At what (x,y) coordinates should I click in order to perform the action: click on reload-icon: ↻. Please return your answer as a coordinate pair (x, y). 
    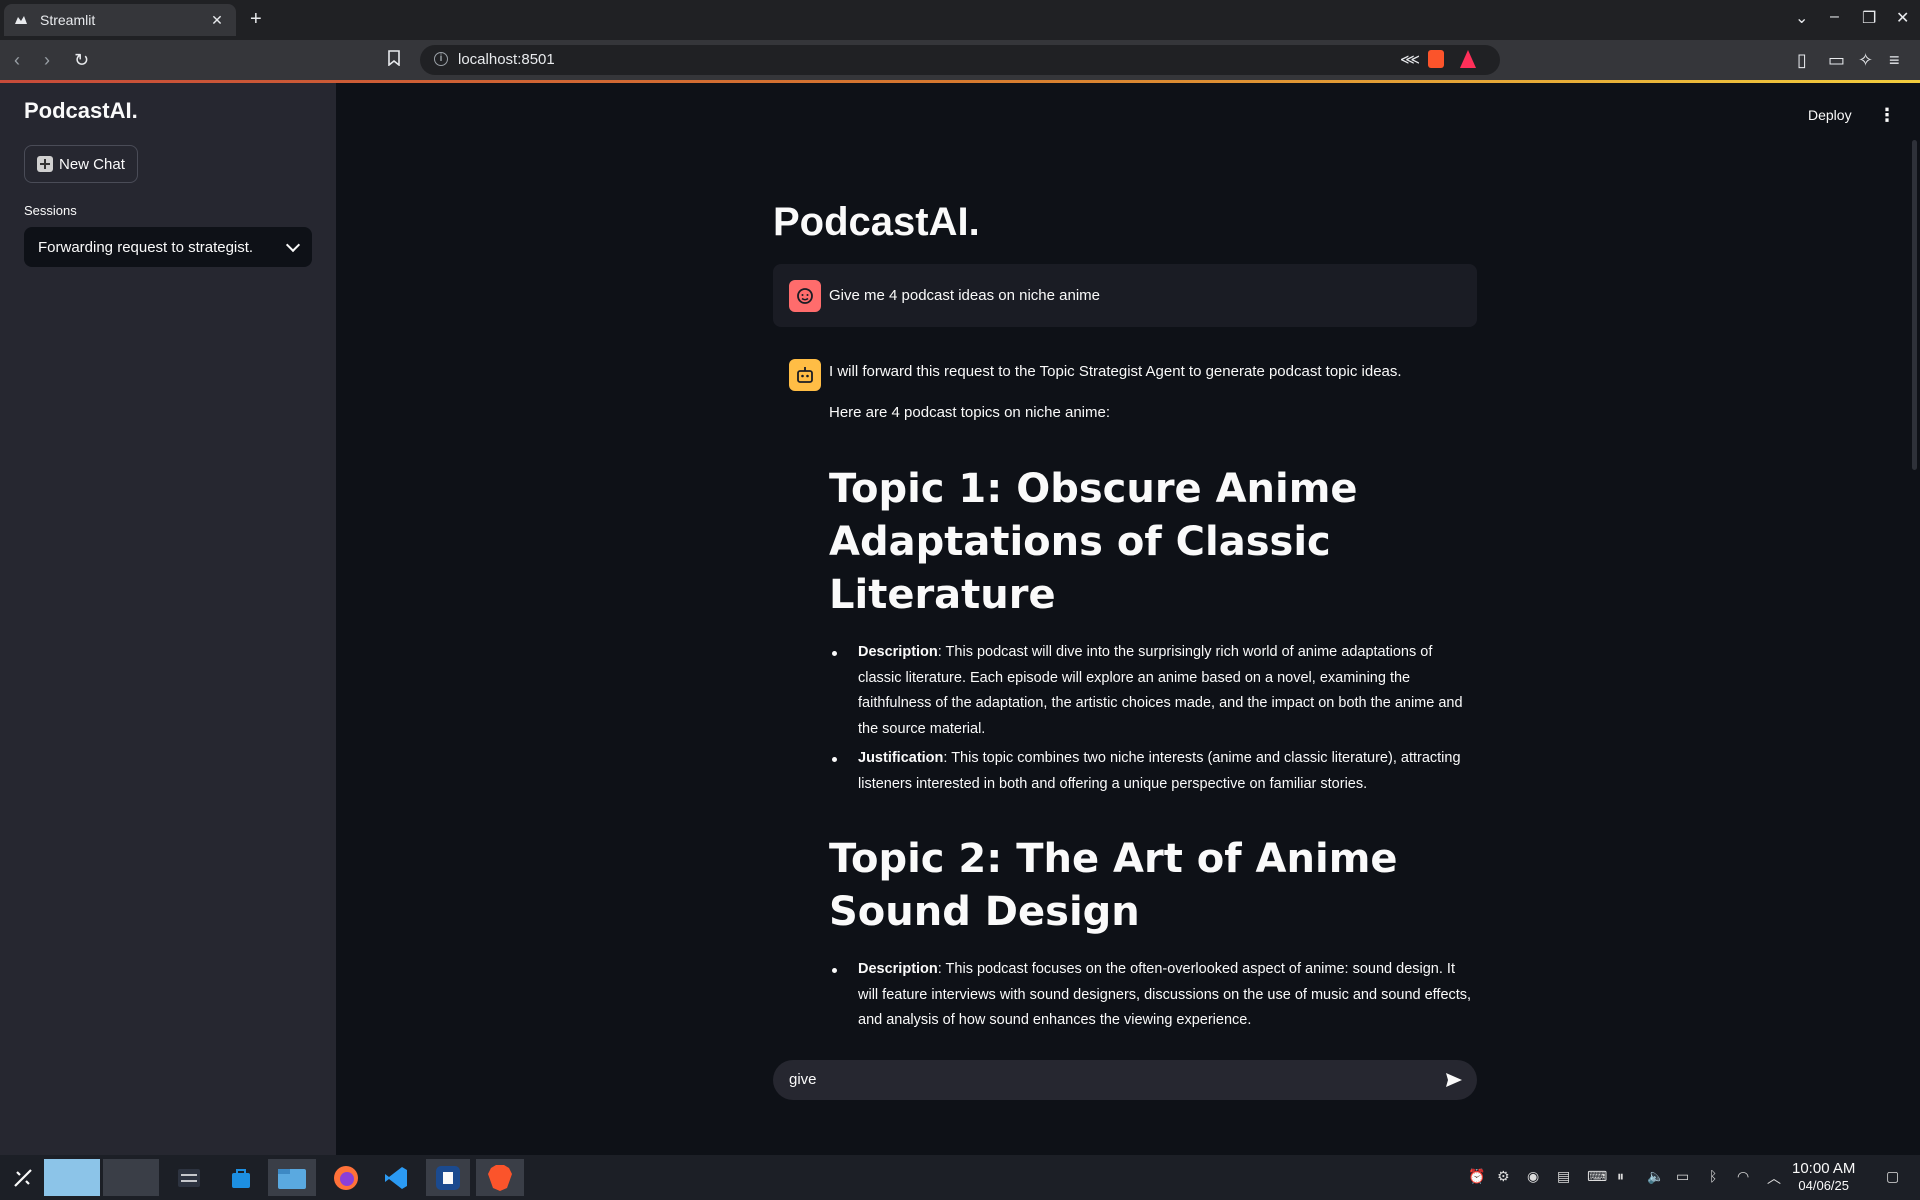
    Looking at the image, I should click on (81, 60).